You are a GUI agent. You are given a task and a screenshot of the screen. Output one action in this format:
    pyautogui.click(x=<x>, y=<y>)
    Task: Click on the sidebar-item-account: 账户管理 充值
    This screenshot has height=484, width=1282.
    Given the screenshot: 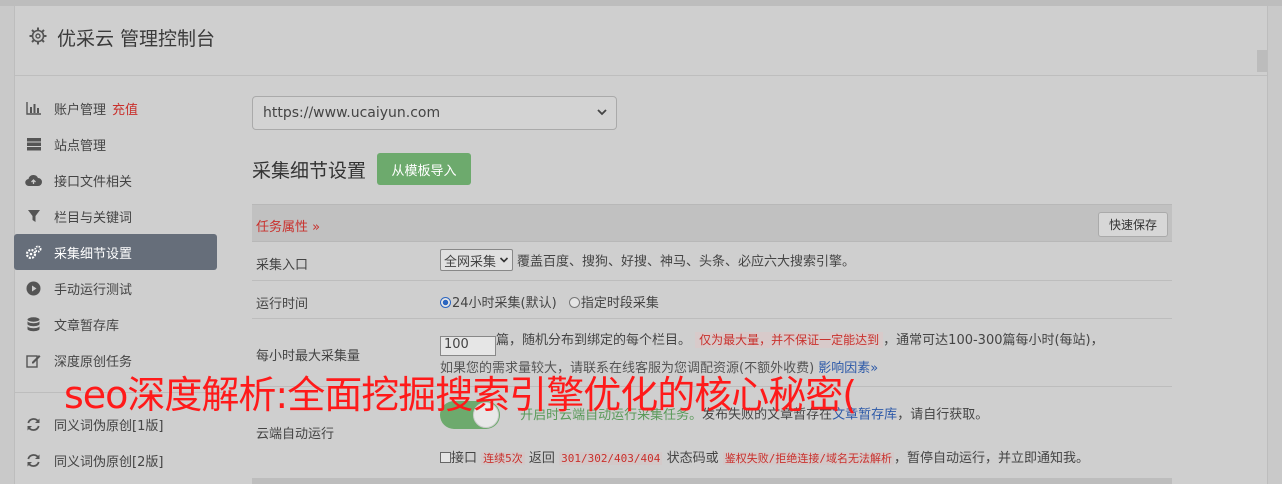 What is the action you would take?
    pyautogui.click(x=115, y=108)
    